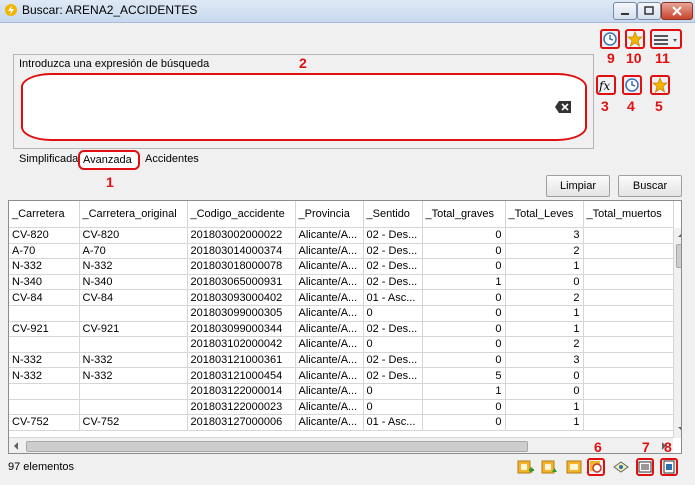  Describe the element at coordinates (241, 251) in the screenshot. I see `table-cell: 201803014000374` at that location.